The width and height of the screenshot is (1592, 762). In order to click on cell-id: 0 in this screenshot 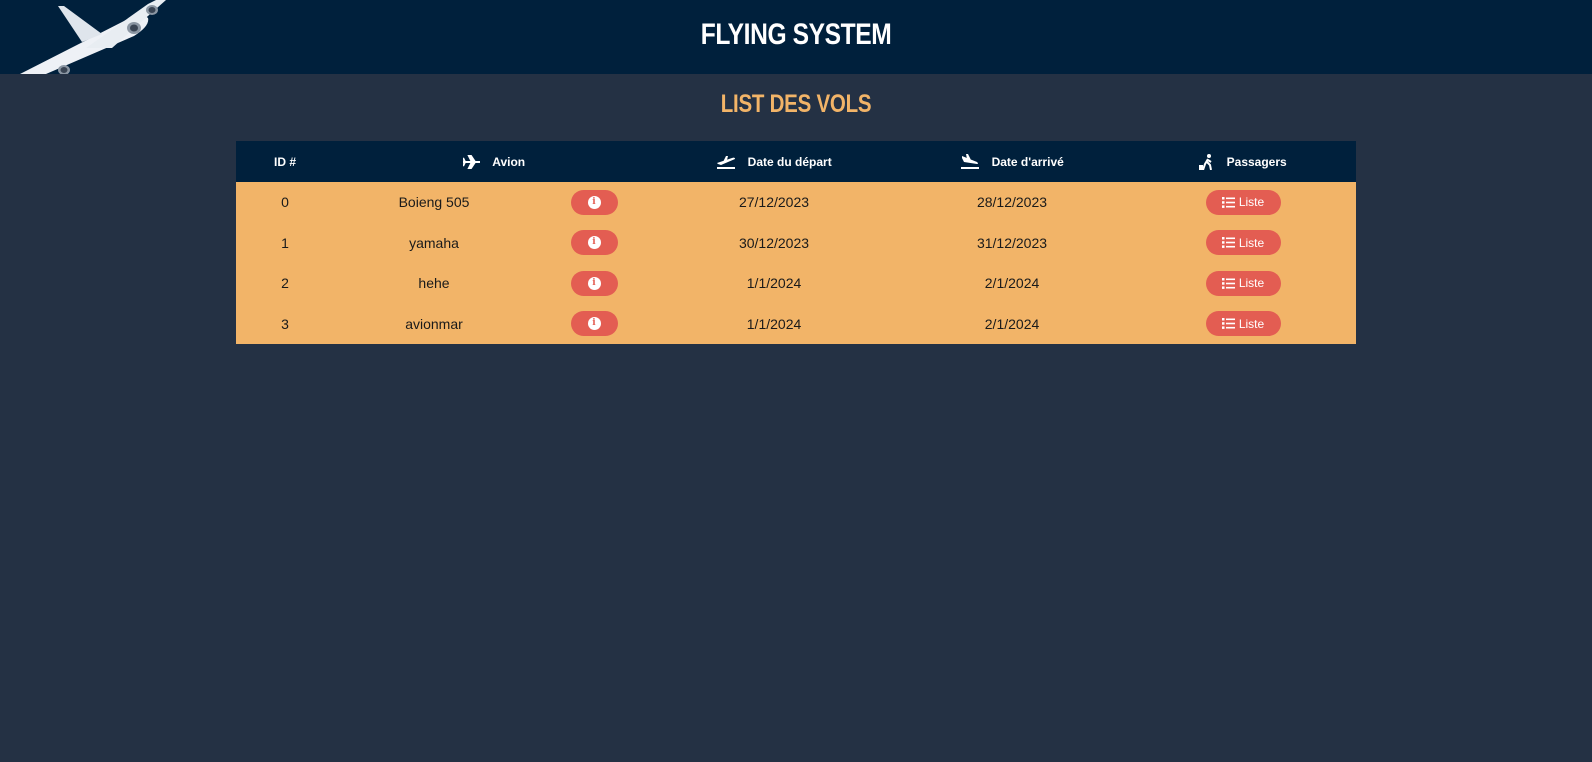, I will do `click(285, 202)`.